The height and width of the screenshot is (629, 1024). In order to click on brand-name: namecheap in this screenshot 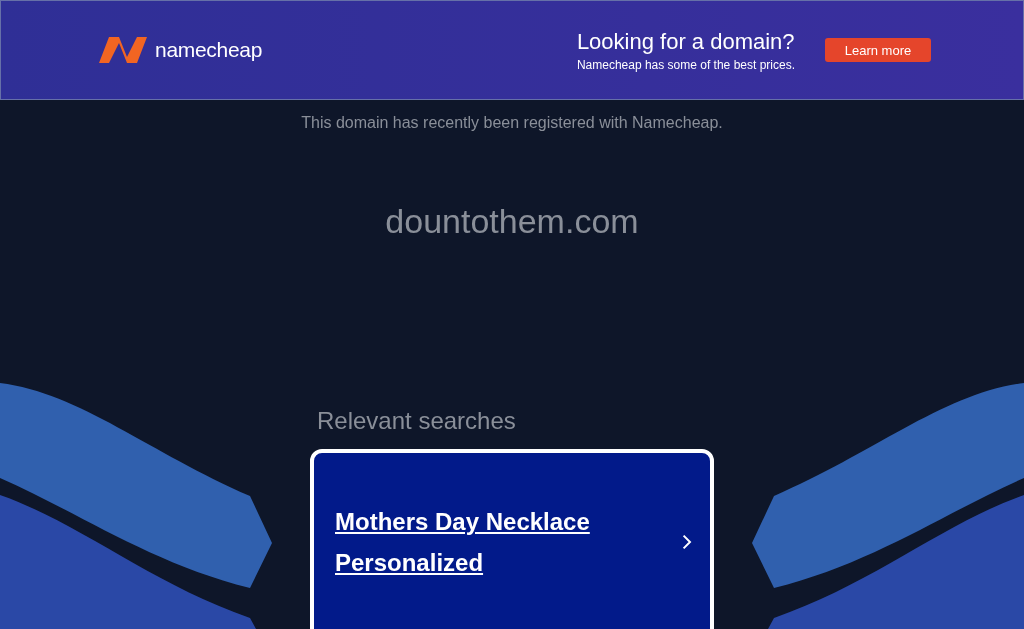, I will do `click(209, 50)`.